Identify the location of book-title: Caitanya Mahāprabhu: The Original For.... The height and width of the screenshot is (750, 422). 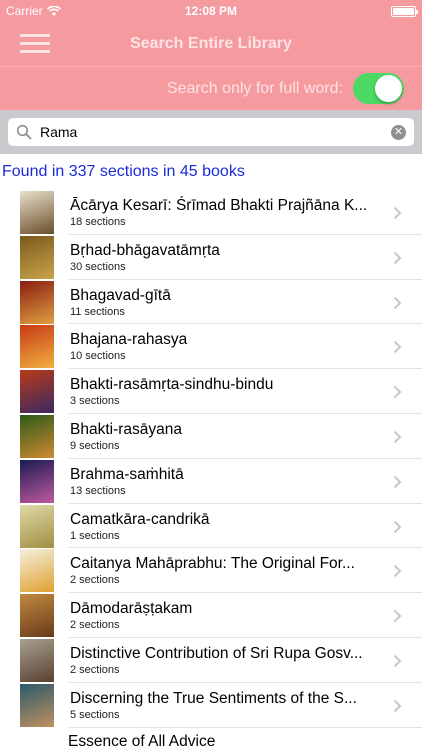
(212, 564).